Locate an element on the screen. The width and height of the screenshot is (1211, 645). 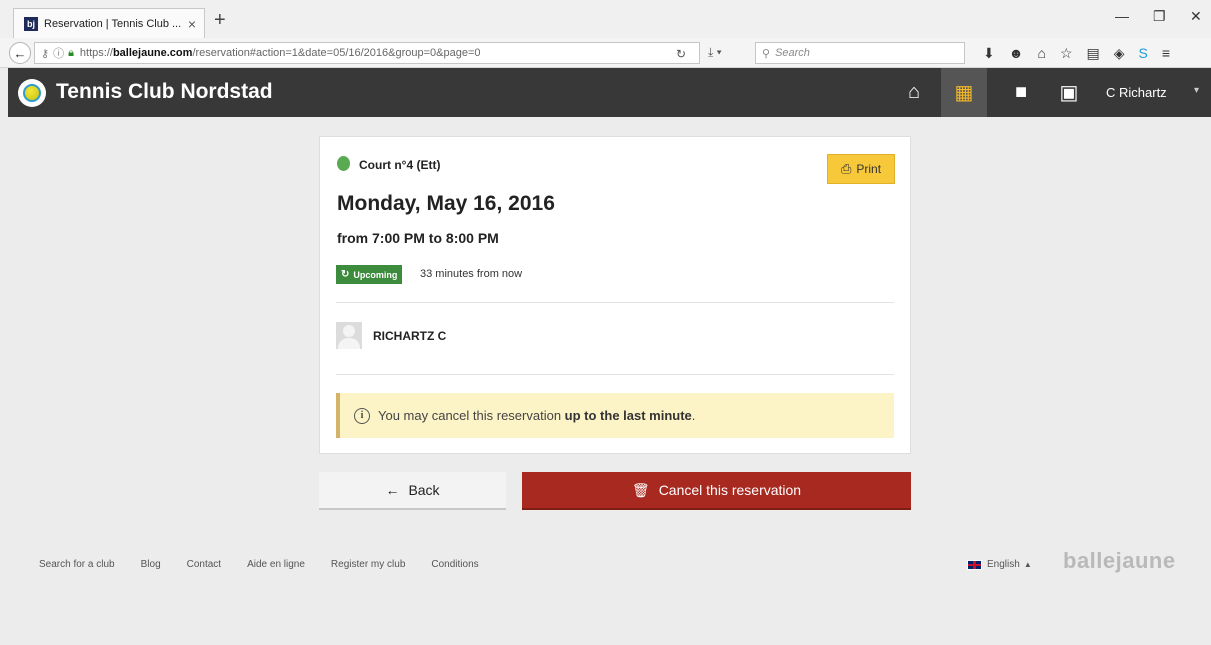
key-icon: ⚷ is located at coordinates (45, 53).